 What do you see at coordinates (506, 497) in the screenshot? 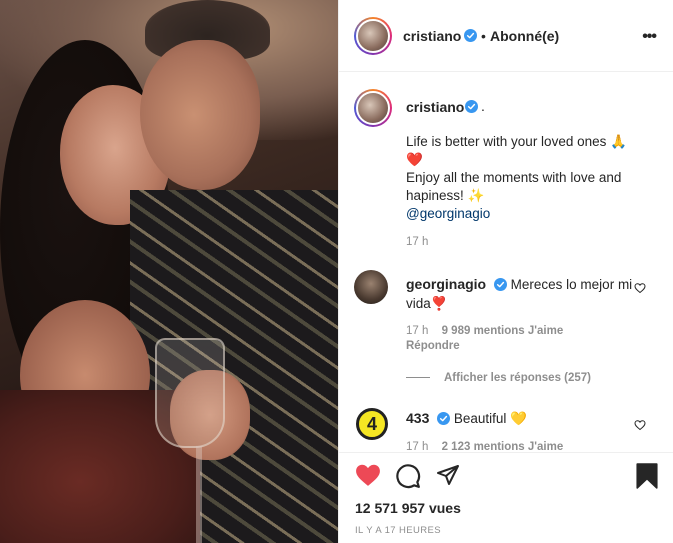
I see `post-actions-bar: 12 571 957 vues IL Y A 17 HEURES` at bounding box center [506, 497].